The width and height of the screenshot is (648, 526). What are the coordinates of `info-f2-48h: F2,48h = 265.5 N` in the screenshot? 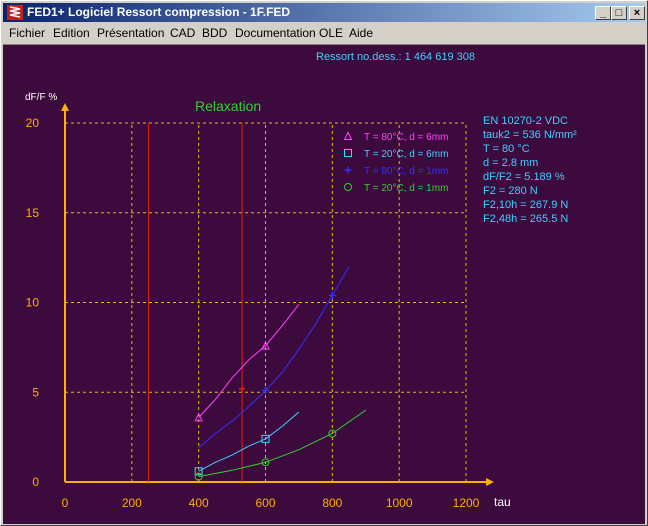 It's located at (525, 219).